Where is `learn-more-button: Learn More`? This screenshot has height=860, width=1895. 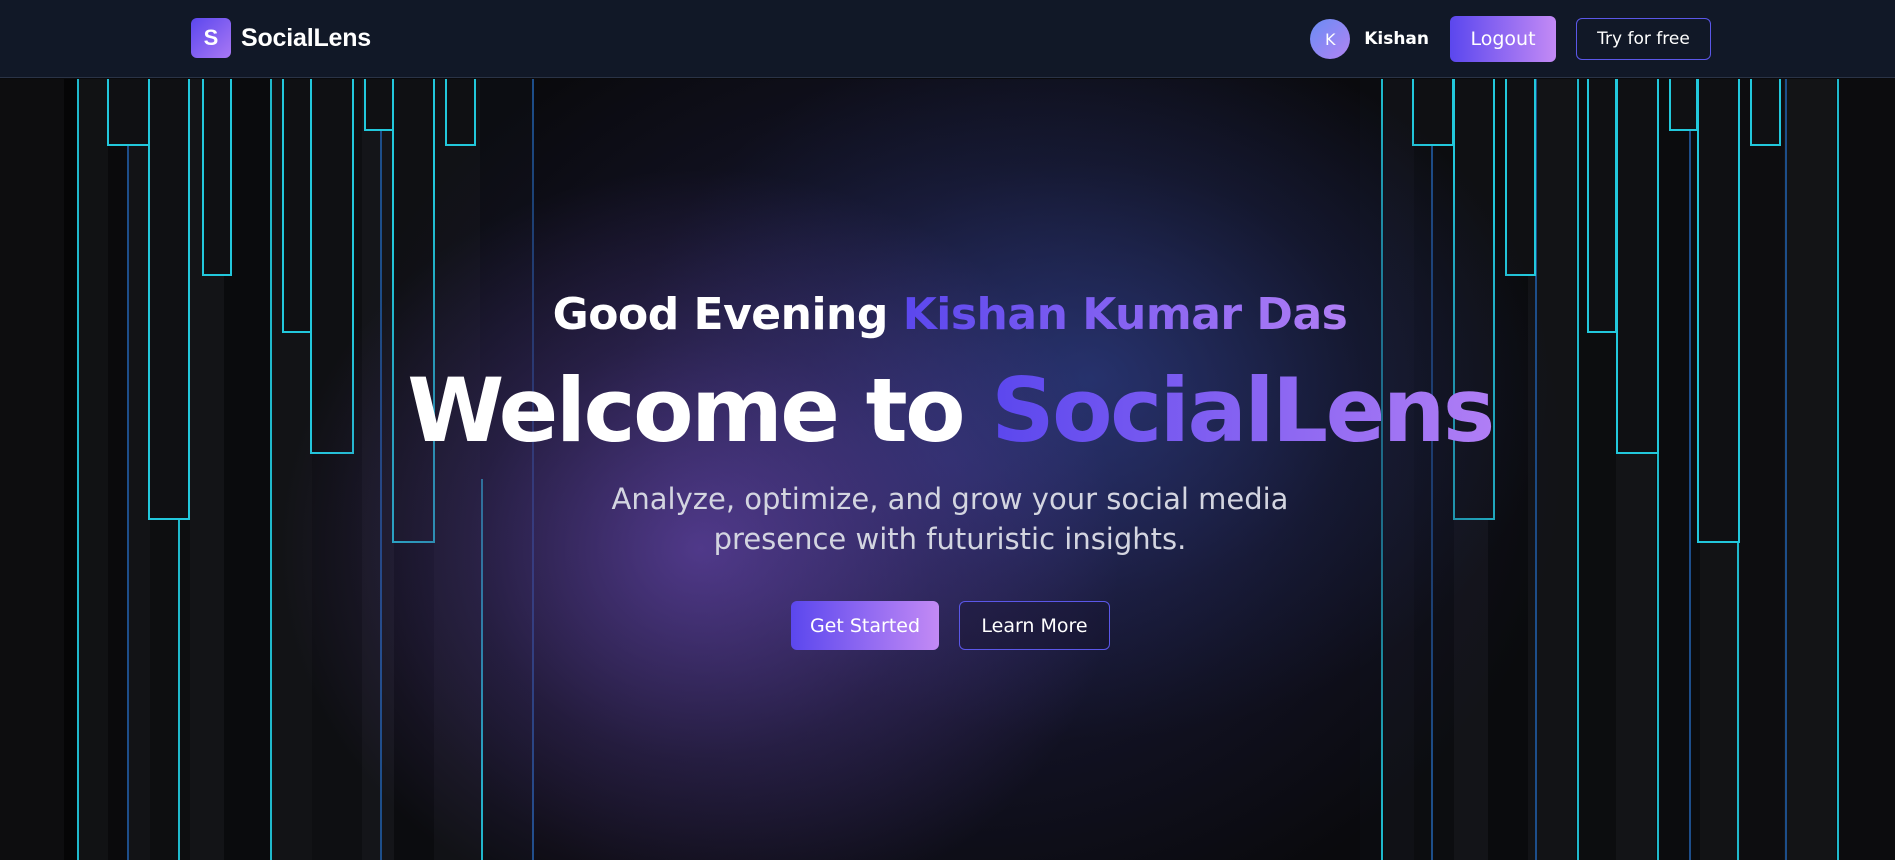
learn-more-button: Learn More is located at coordinates (1034, 625).